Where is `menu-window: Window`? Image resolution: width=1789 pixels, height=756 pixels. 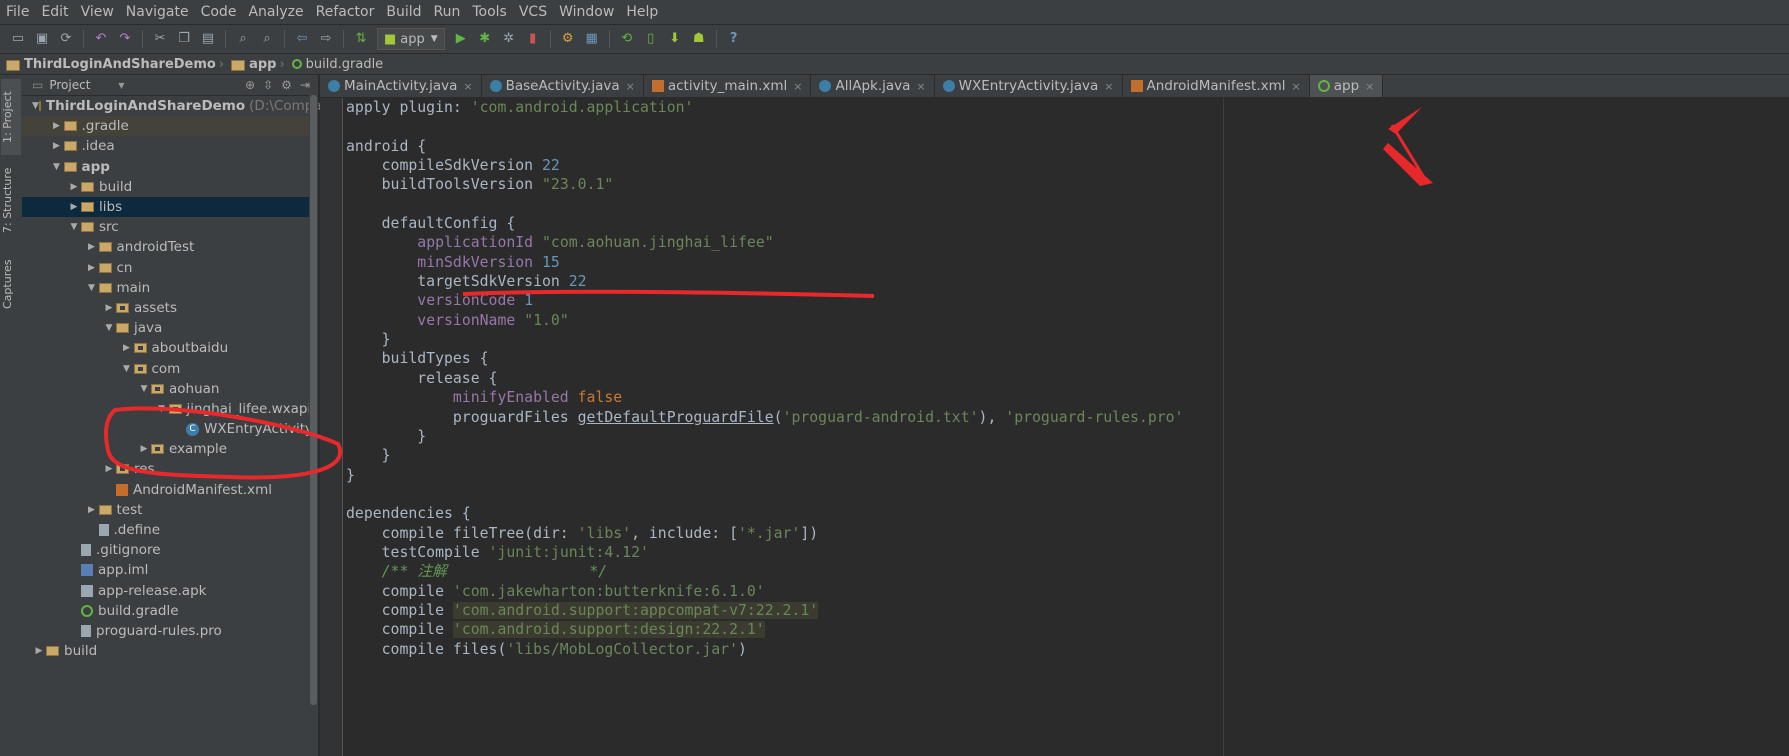 menu-window: Window is located at coordinates (586, 12).